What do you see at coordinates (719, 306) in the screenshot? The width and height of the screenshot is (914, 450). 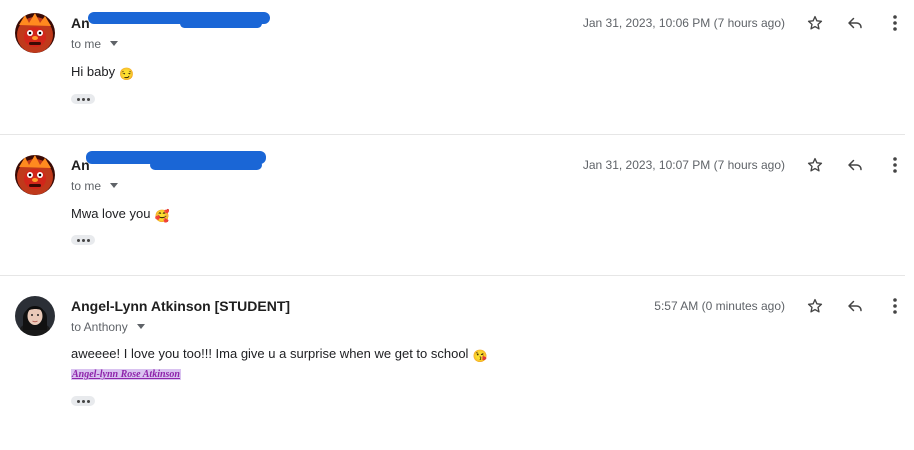 I see `message-date: 5:57 AM (0 minutes ago)` at bounding box center [719, 306].